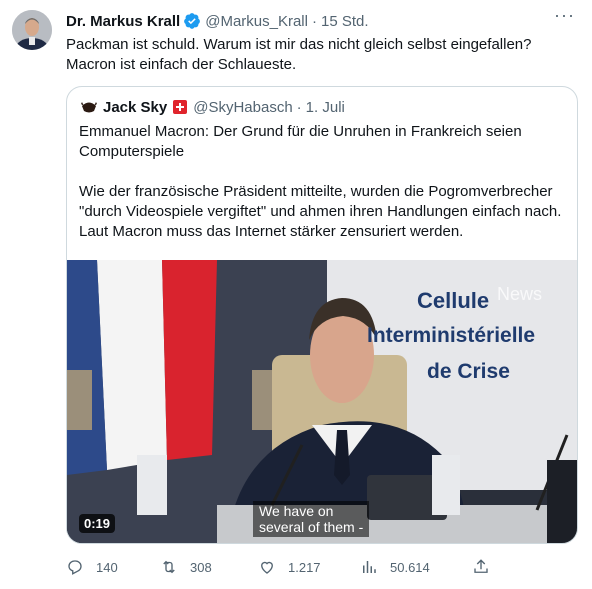 Image resolution: width=592 pixels, height=589 pixels. I want to click on video-subtitle: We have on several of them -, so click(311, 519).